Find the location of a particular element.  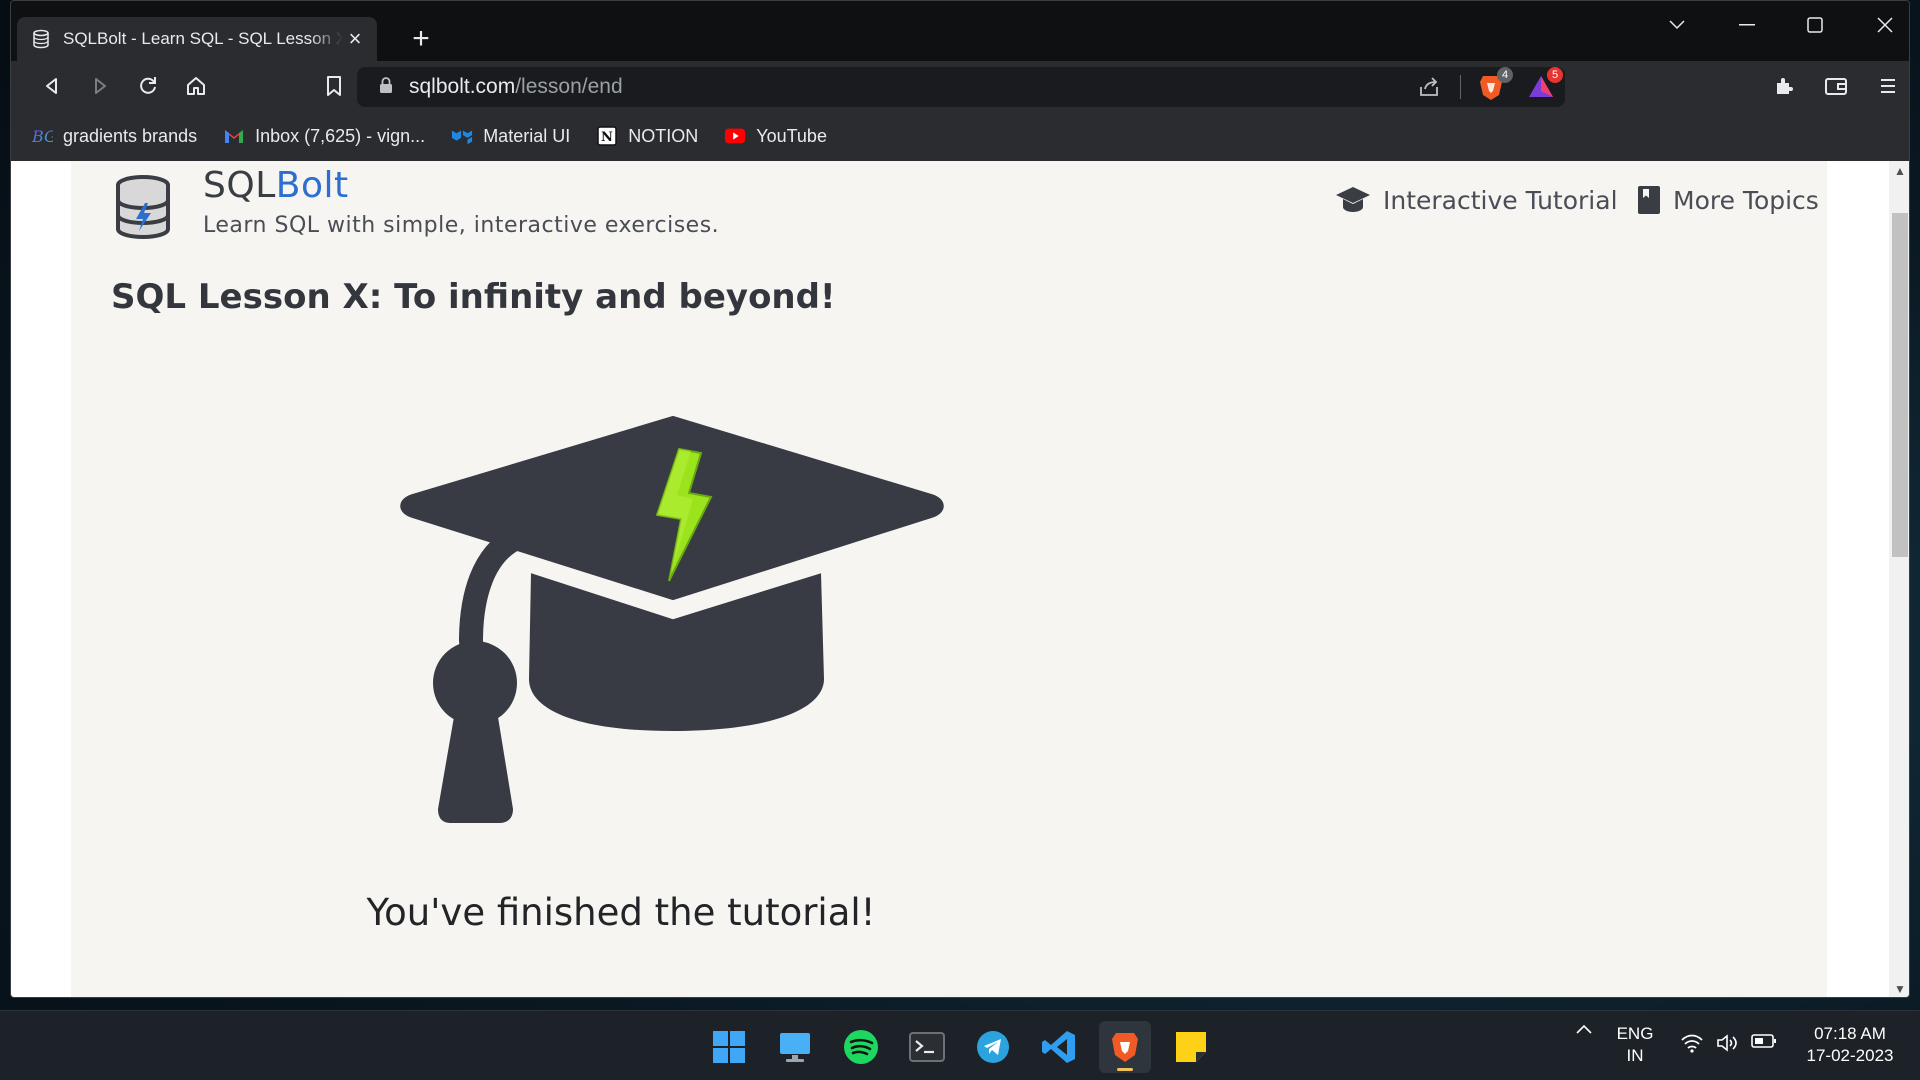

svg-text: N is located at coordinates (607, 137).